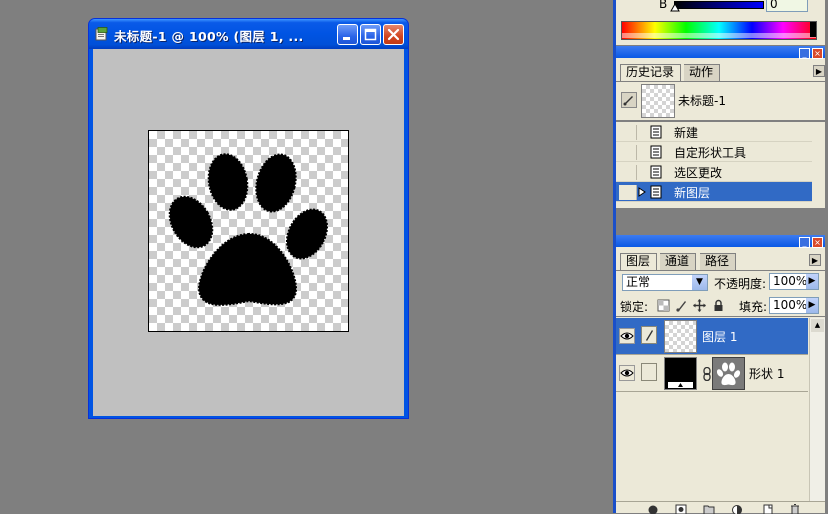  What do you see at coordinates (804, 242) in the screenshot?
I see `layers-panel-minimize-button: _` at bounding box center [804, 242].